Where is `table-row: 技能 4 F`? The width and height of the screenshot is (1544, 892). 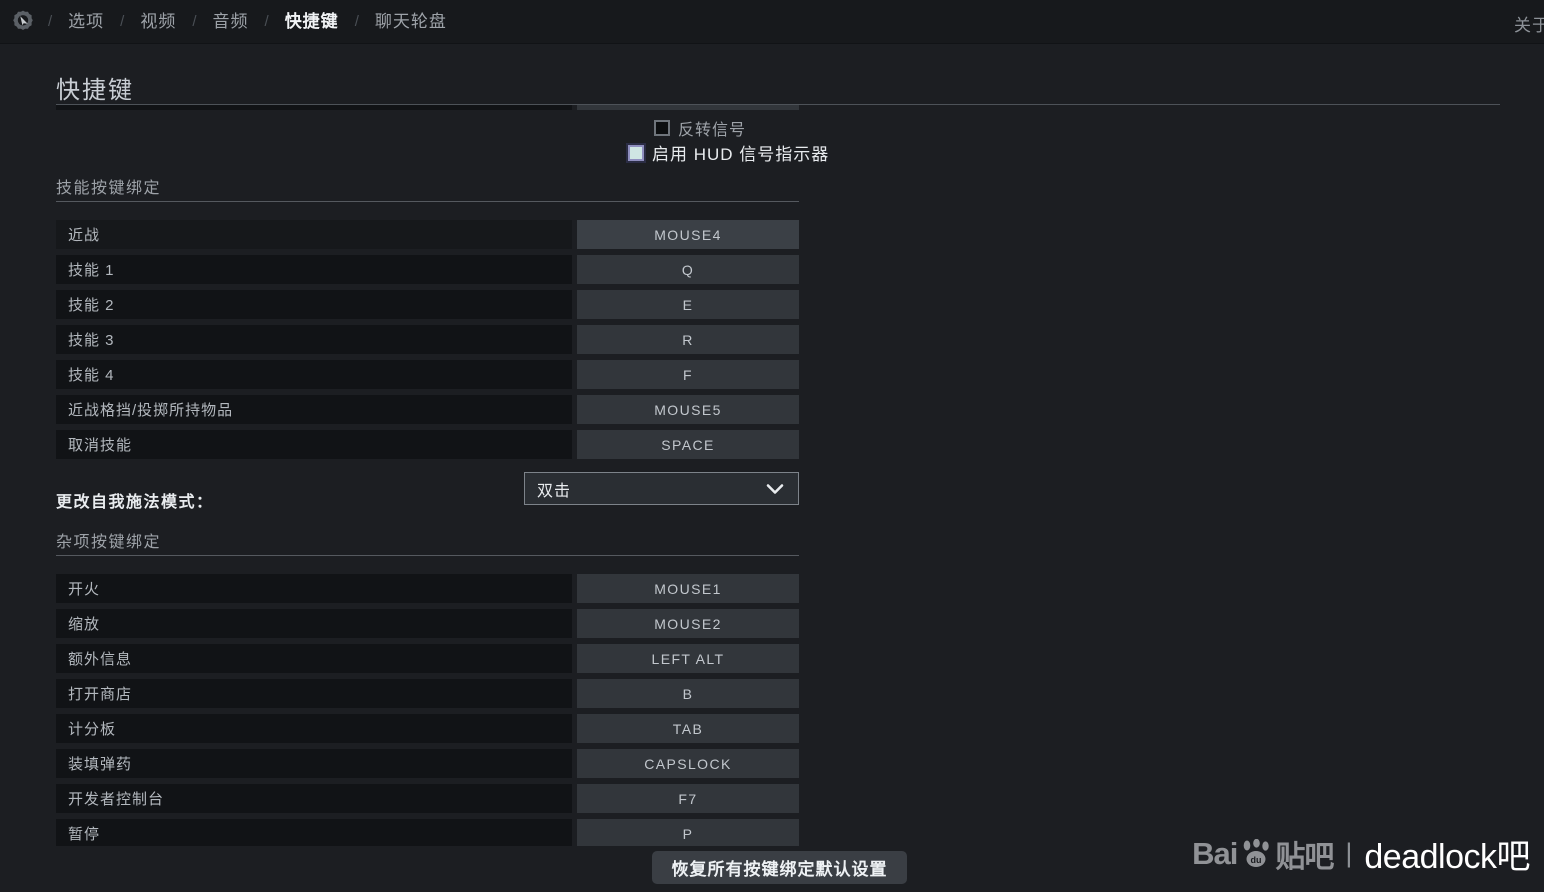
table-row: 技能 4 F is located at coordinates (772, 374).